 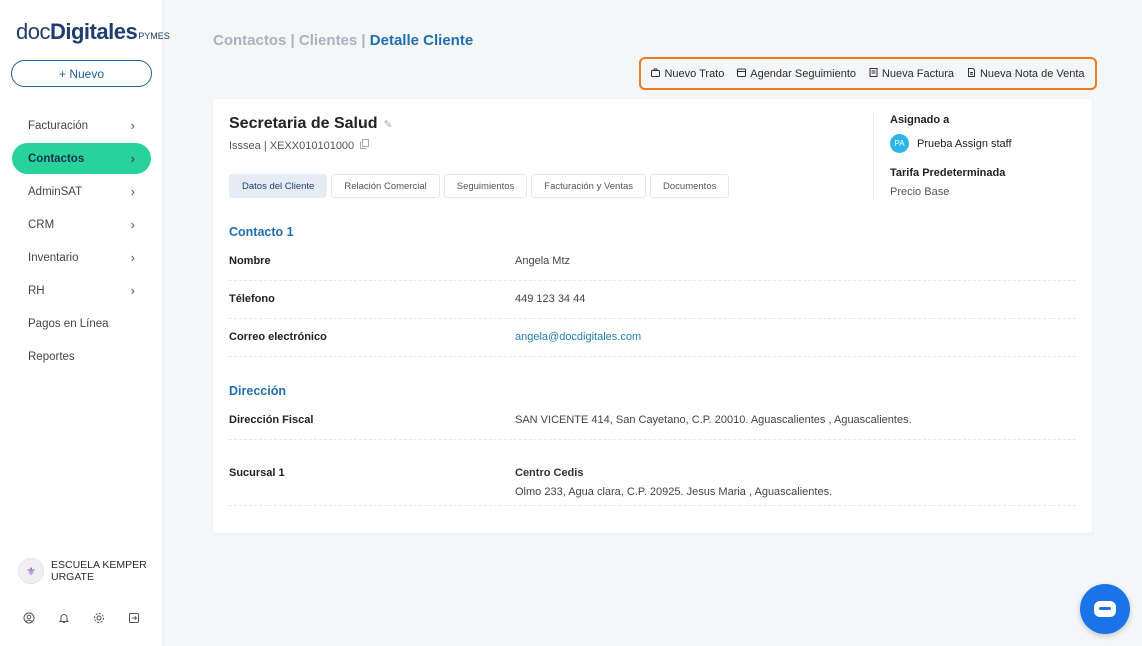 I want to click on logo-doc: doc, so click(x=33, y=31).